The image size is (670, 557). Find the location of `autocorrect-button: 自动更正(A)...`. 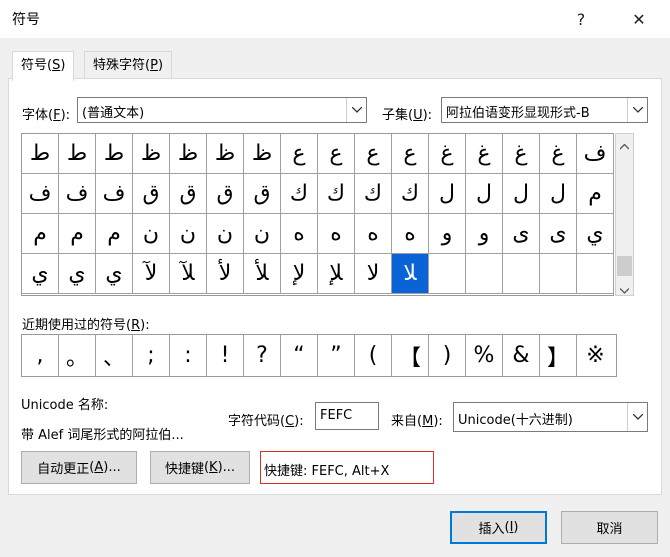

autocorrect-button: 自动更正(A)... is located at coordinates (79, 467).